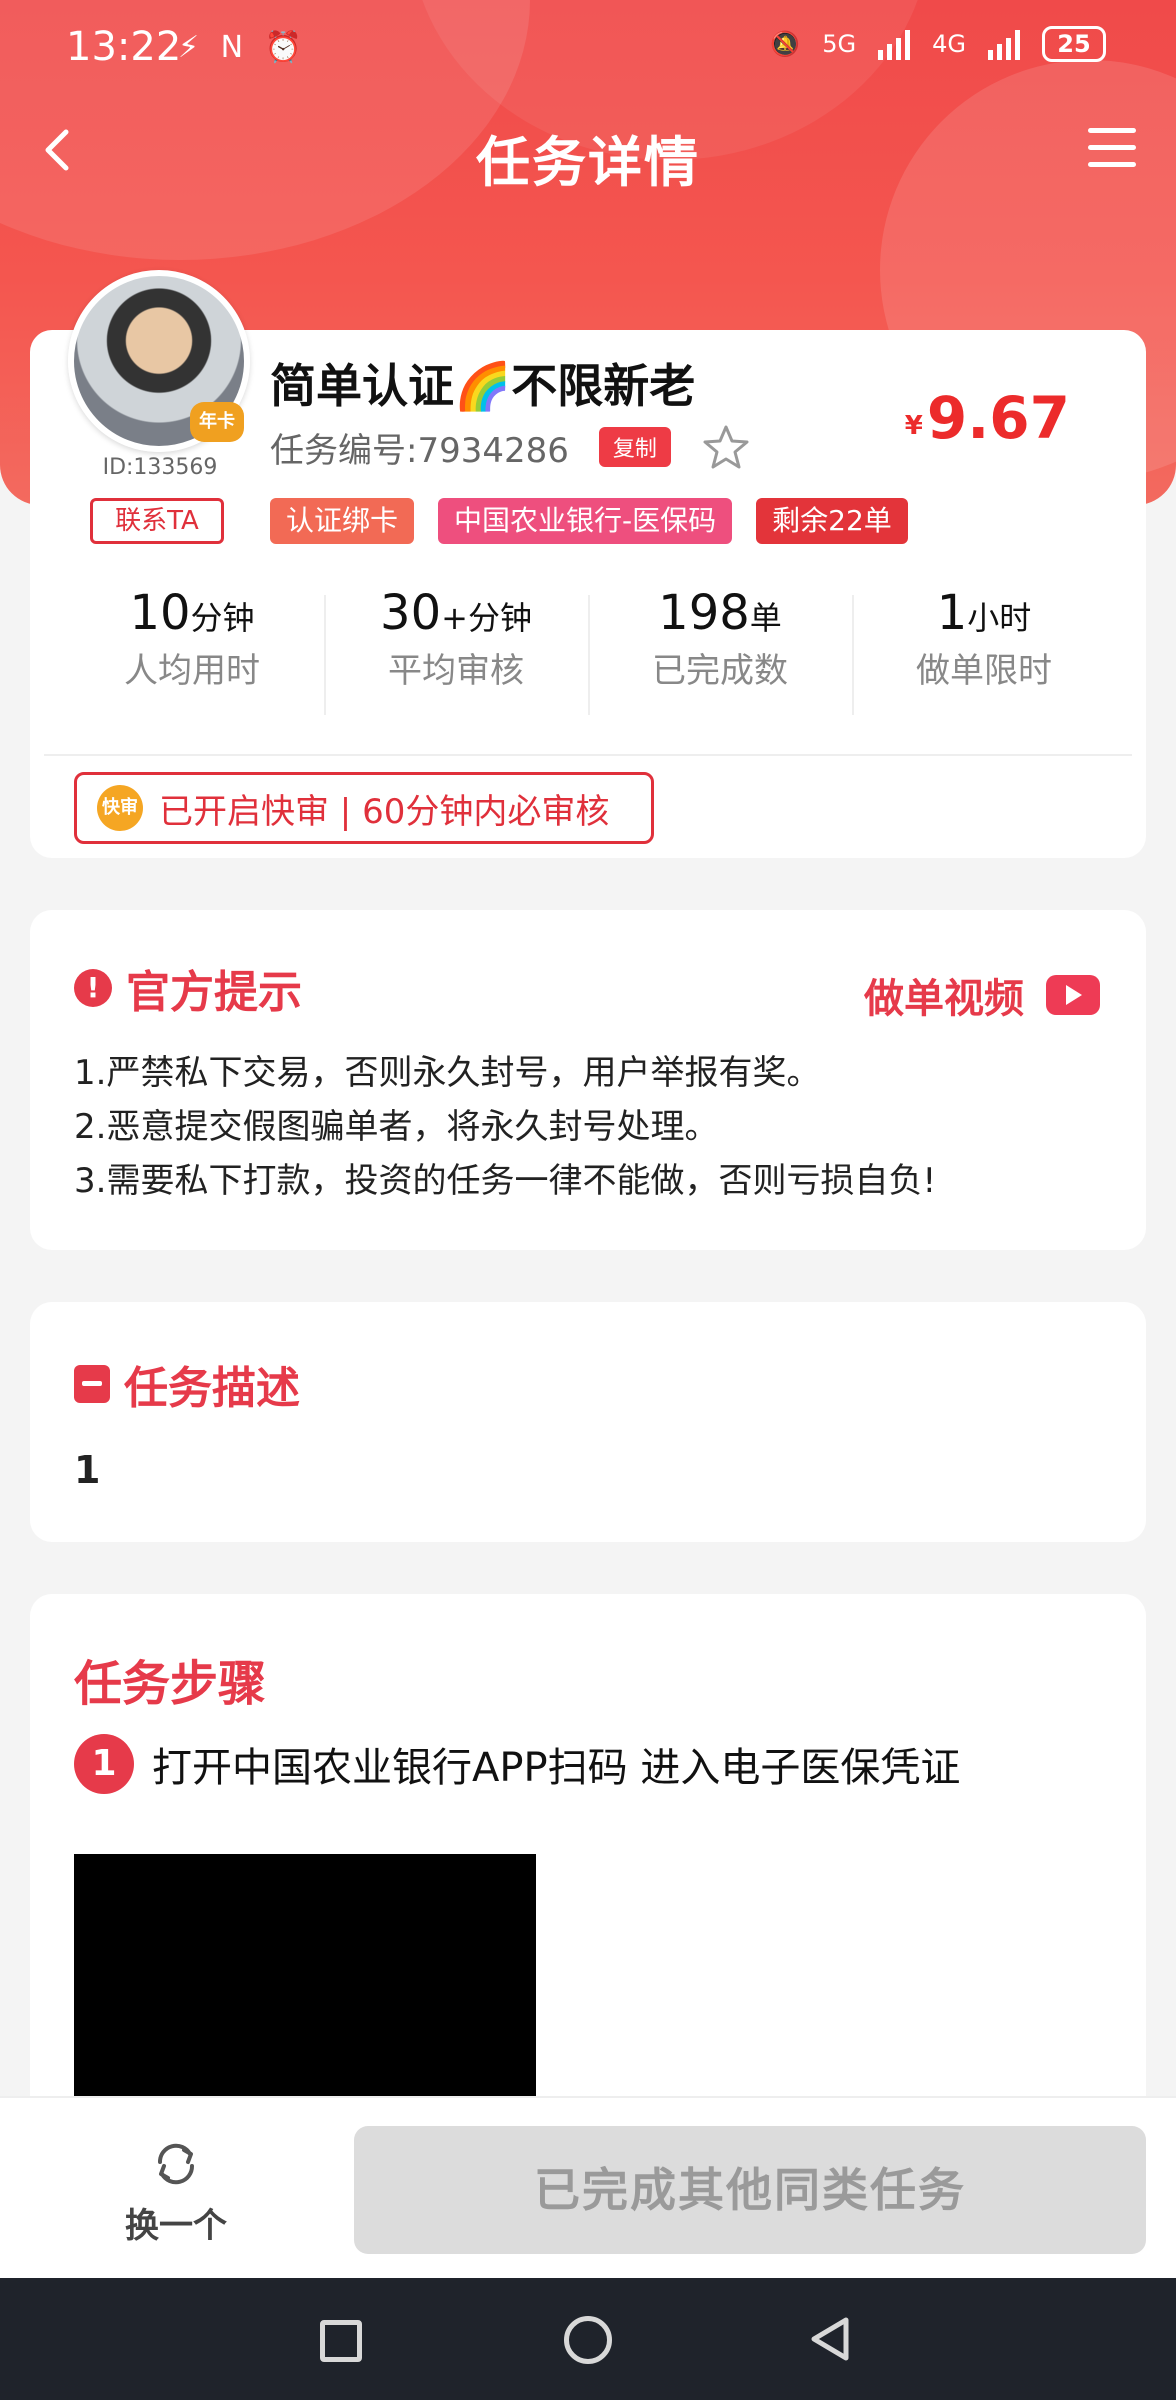 This screenshot has width=1176, height=2400. What do you see at coordinates (486, 618) in the screenshot?
I see `stat-unit: +分钟` at bounding box center [486, 618].